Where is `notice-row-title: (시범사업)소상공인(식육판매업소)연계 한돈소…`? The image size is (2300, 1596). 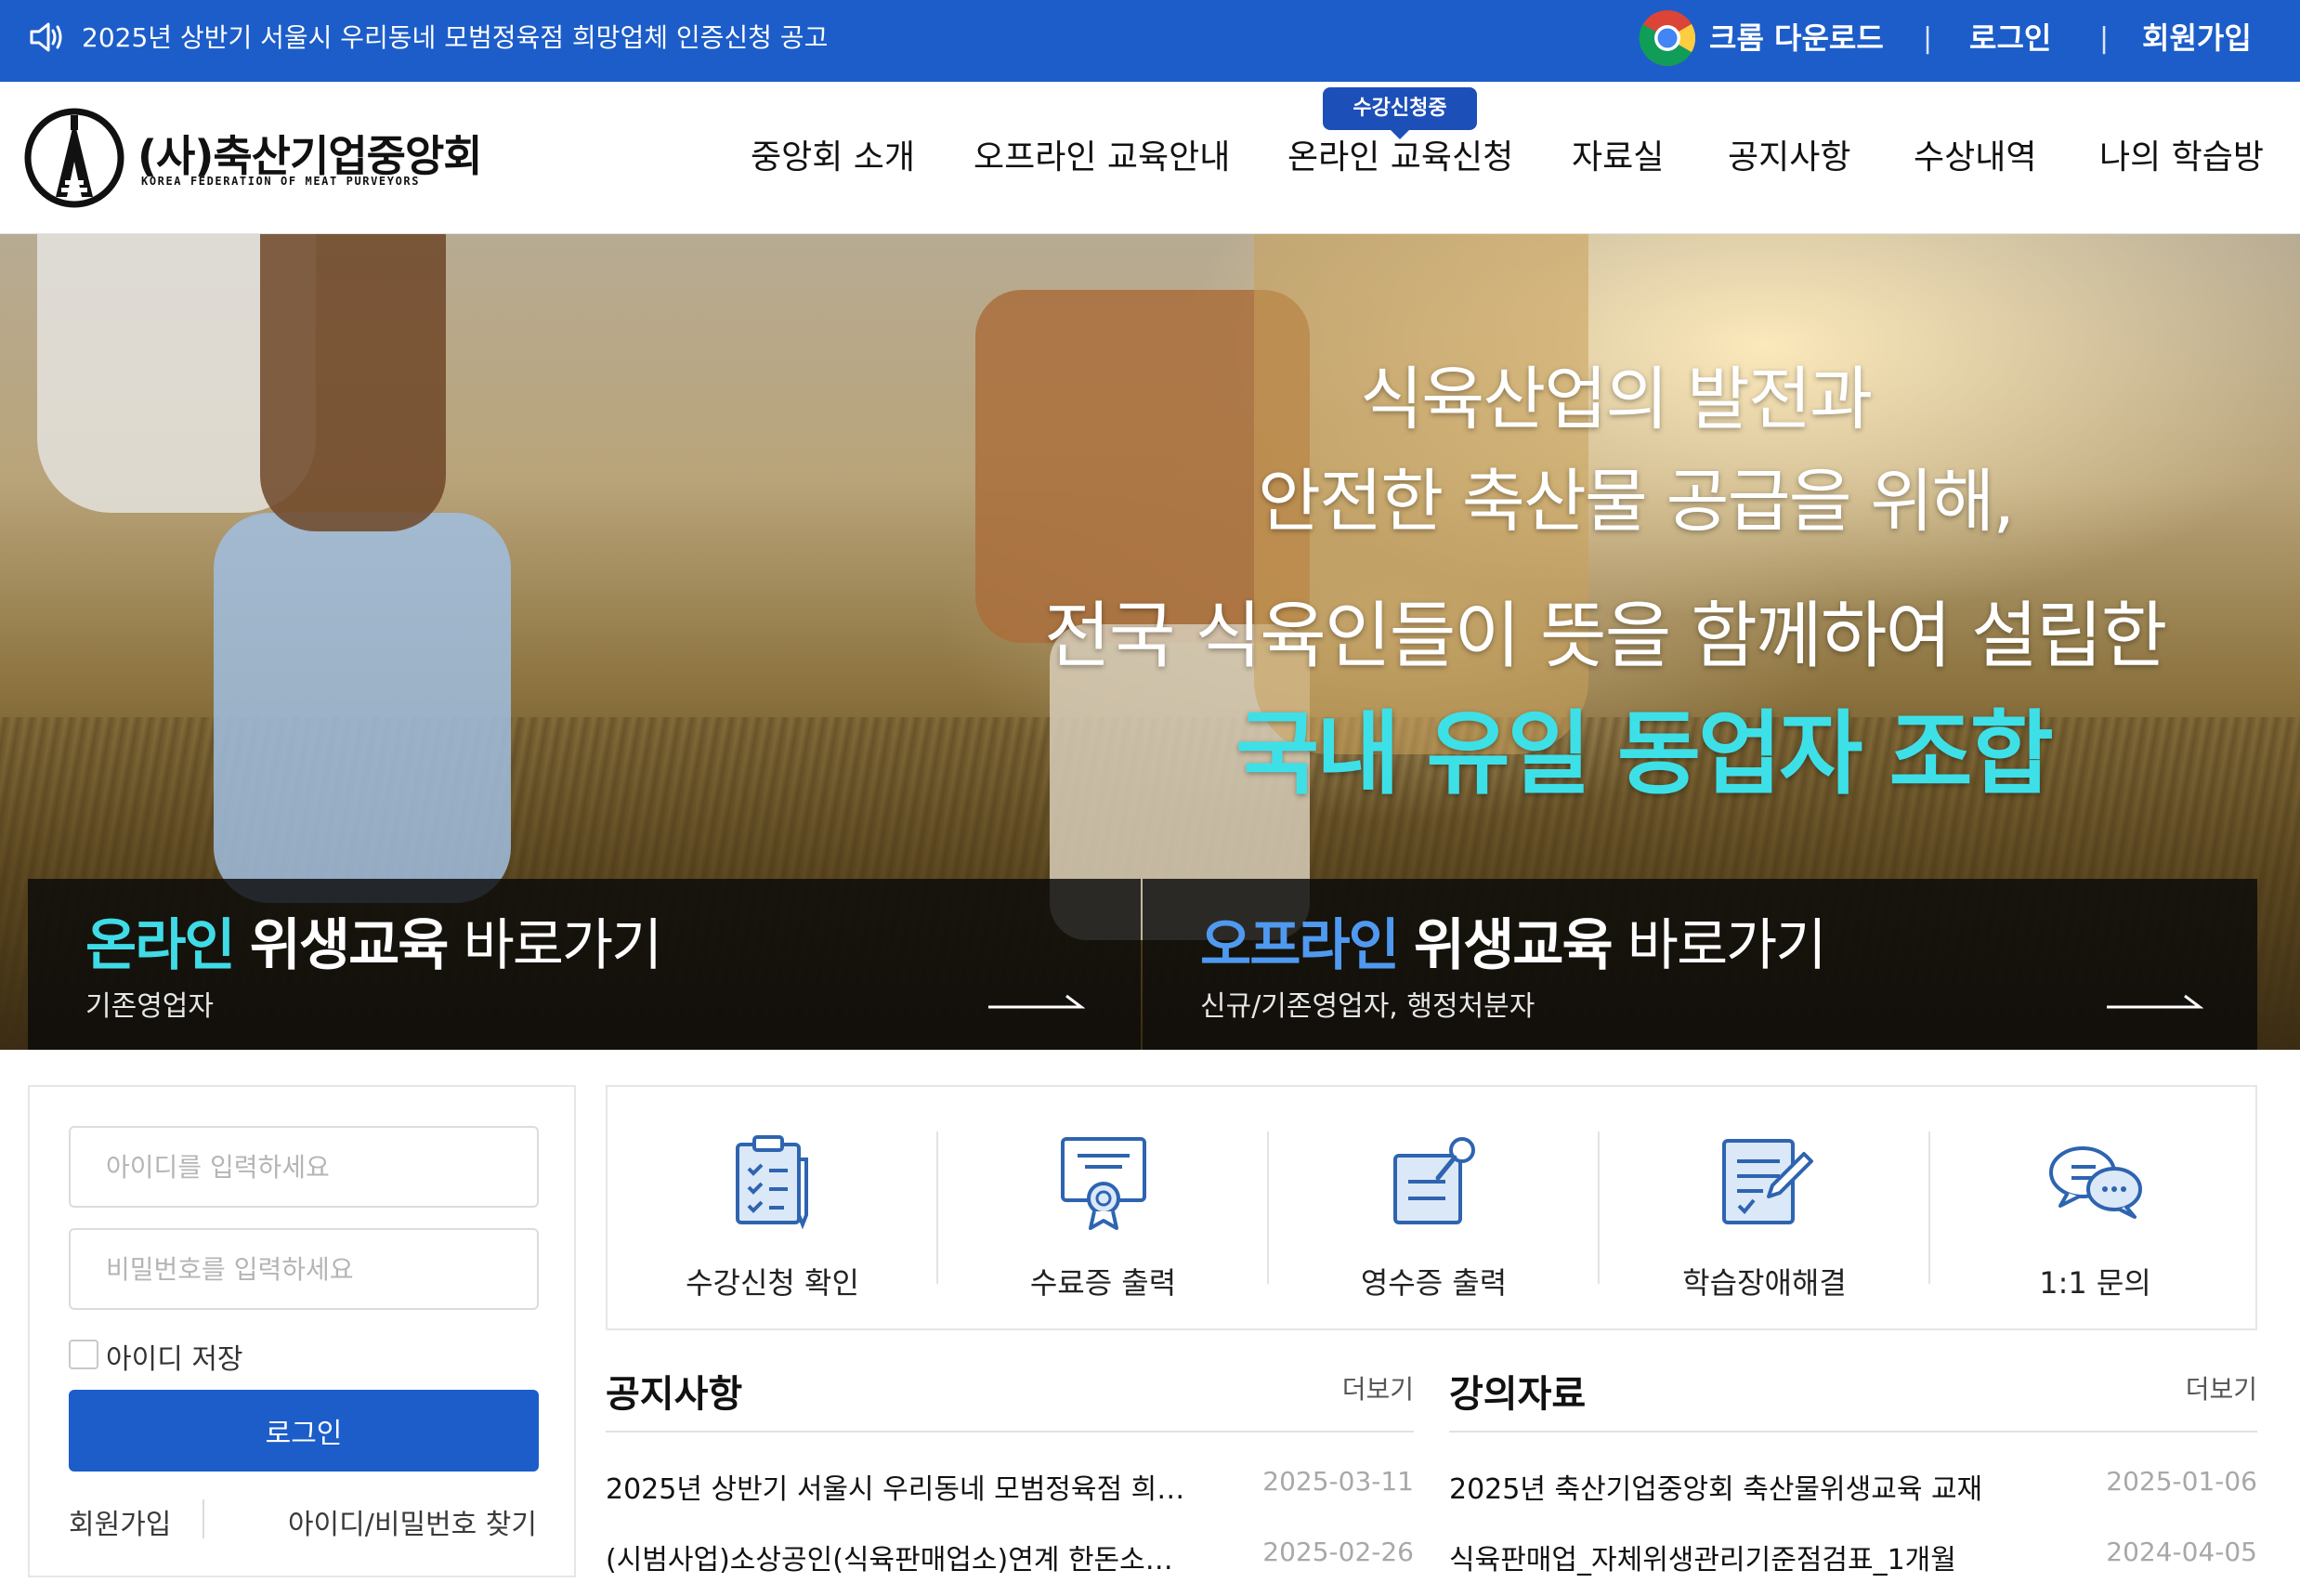
notice-row-title: (시범사업)소상공인(식육판매업소)연계 한돈소… is located at coordinates (889, 1560).